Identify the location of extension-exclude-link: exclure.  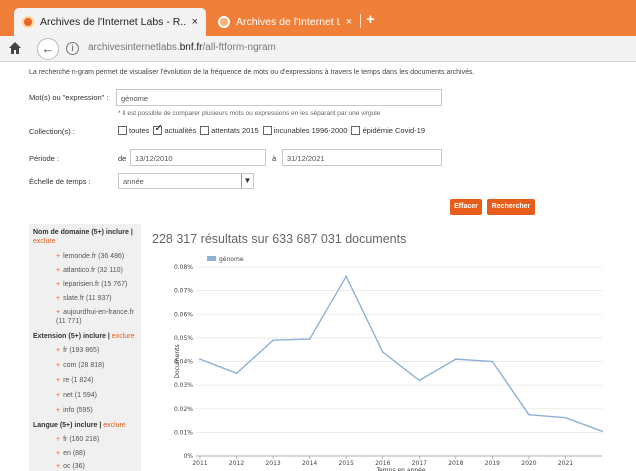
(123, 336).